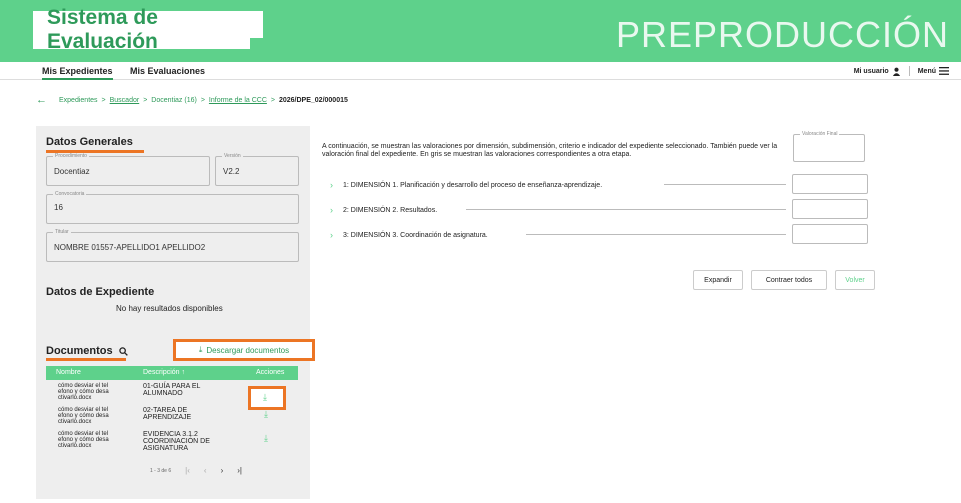  I want to click on menu-button: Menú, so click(933, 71).